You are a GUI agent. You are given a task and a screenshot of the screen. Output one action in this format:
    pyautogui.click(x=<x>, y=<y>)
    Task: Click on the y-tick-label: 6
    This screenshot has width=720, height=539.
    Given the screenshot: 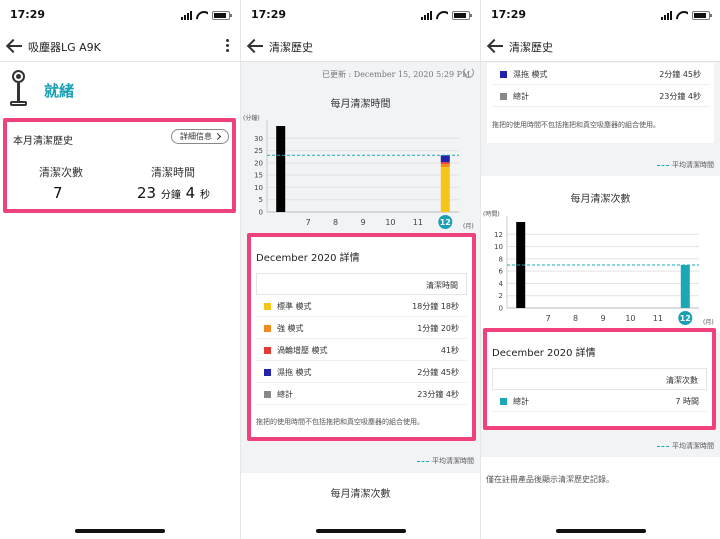 What is the action you would take?
    pyautogui.click(x=501, y=272)
    